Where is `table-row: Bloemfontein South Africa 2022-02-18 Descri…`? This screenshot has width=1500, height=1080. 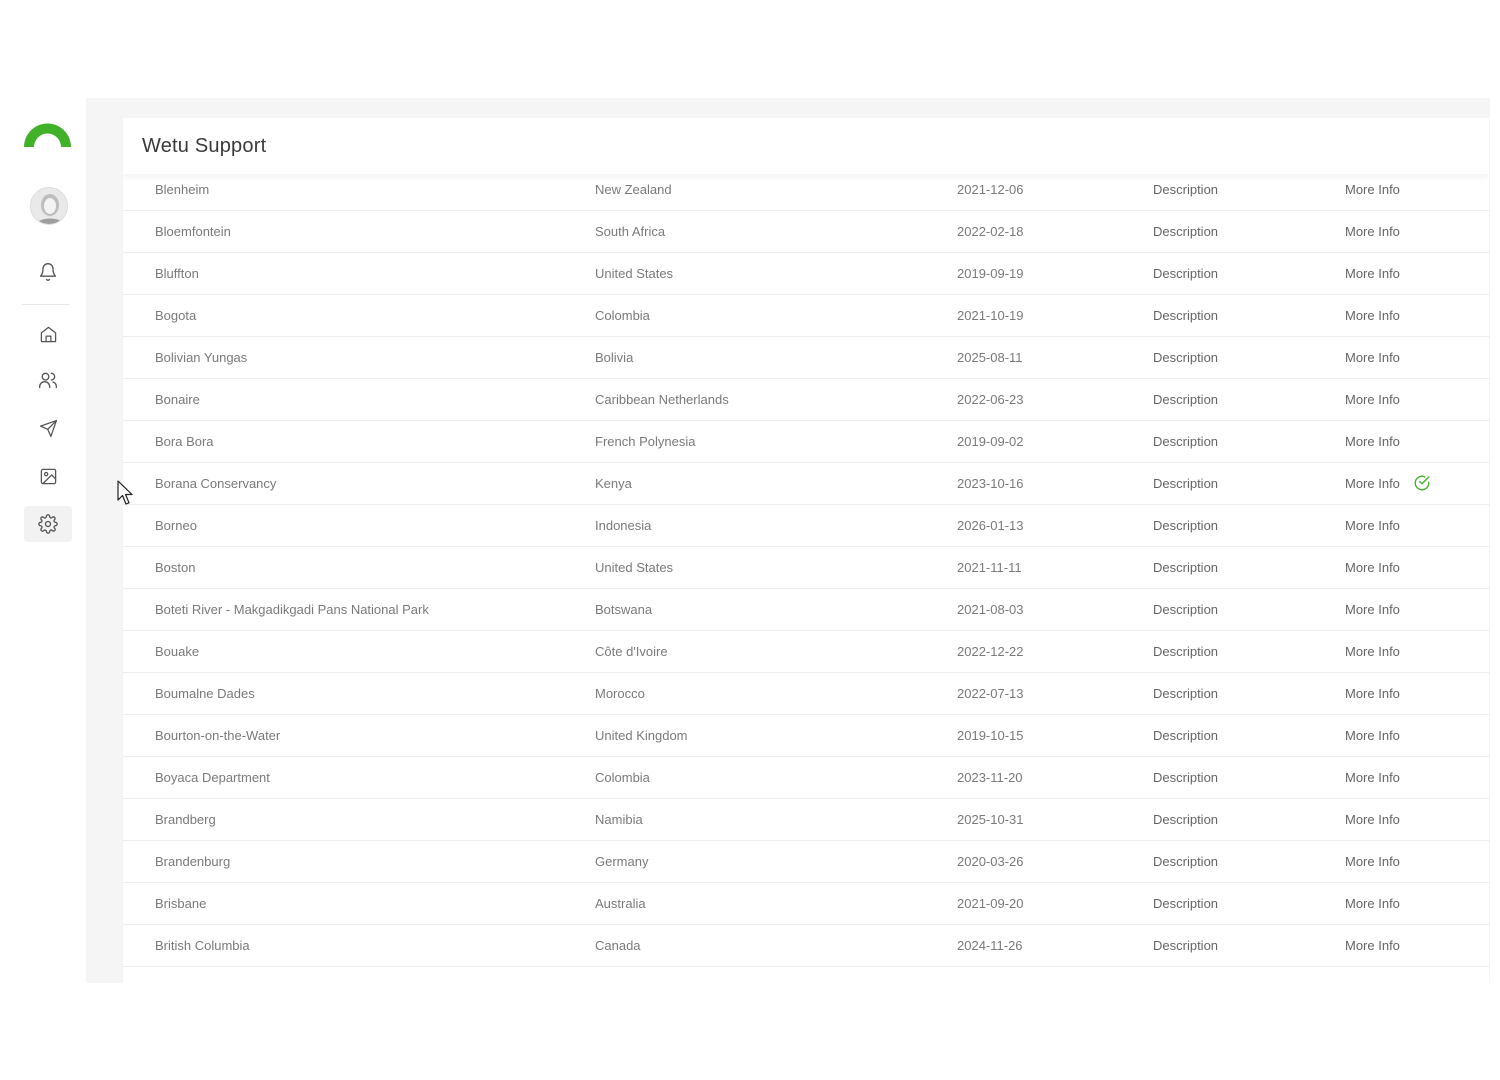 table-row: Bloemfontein South Africa 2022-02-18 Descri… is located at coordinates (806, 232).